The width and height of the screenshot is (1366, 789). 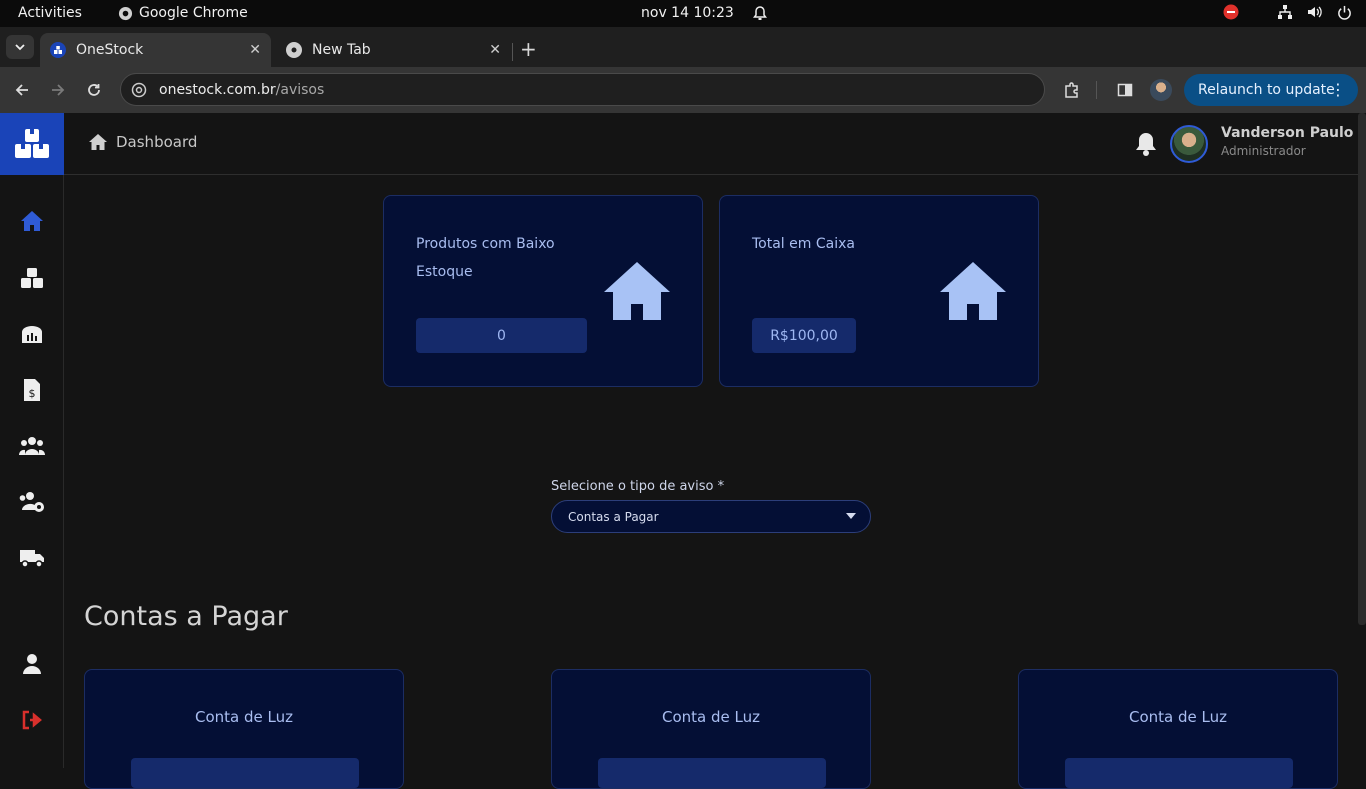 I want to click on warehouse-chart-icon, so click(x=32, y=334).